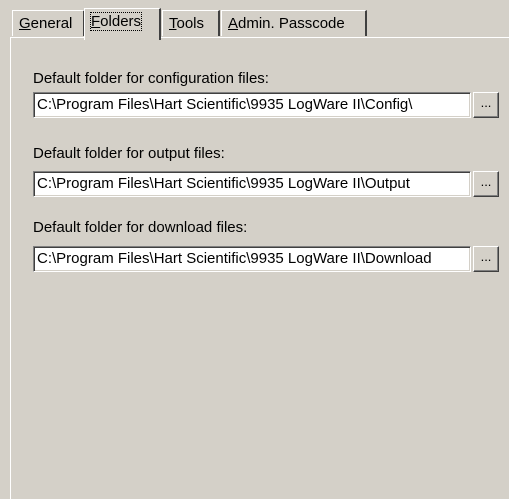  What do you see at coordinates (140, 227) in the screenshot?
I see `download-folder-label: Default folder for download files:` at bounding box center [140, 227].